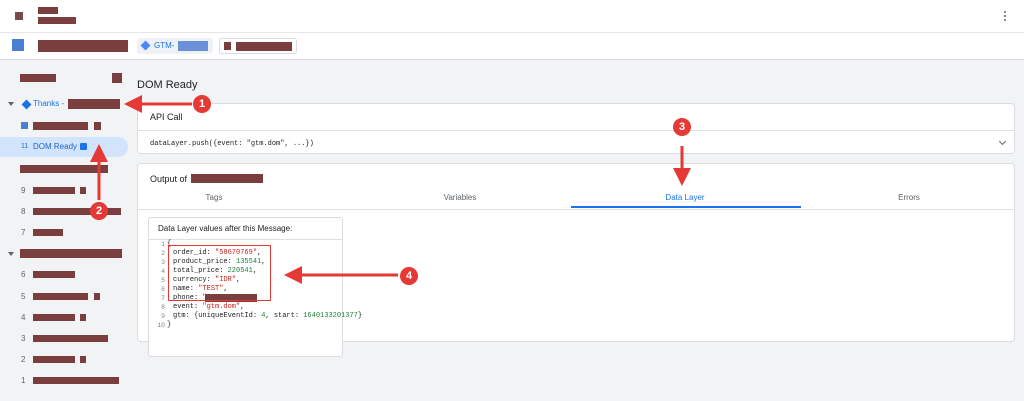 This screenshot has height=401, width=1024. I want to click on annotation-badge-4: 4, so click(409, 276).